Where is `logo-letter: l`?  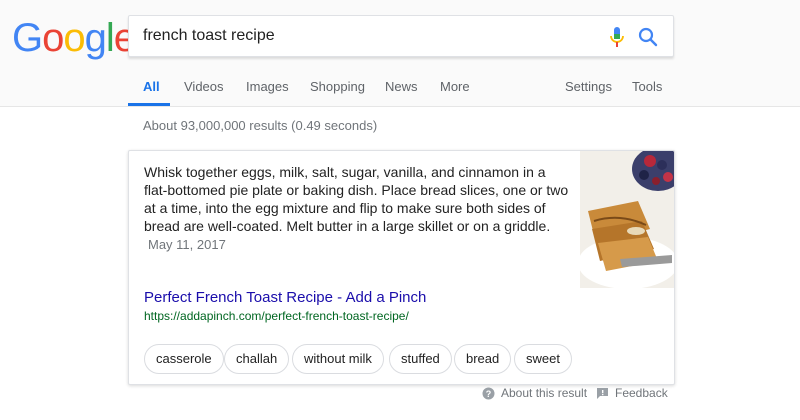 logo-letter: l is located at coordinates (110, 38).